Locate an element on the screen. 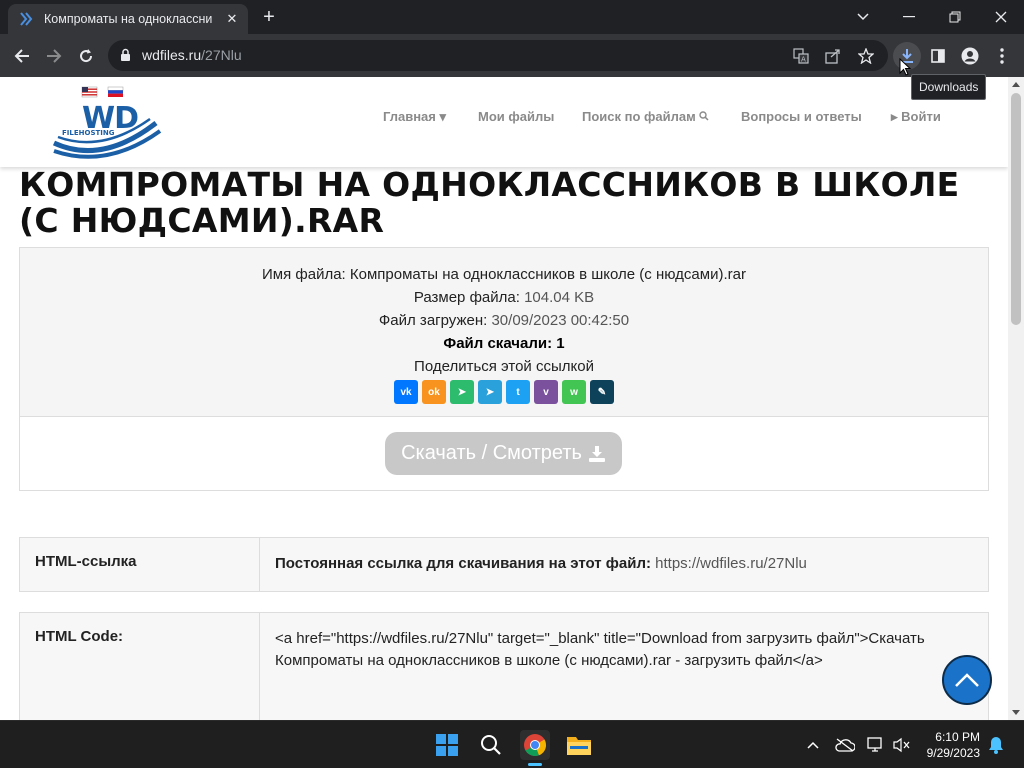 The image size is (1024, 768). url-path: /27Nlu is located at coordinates (221, 55).